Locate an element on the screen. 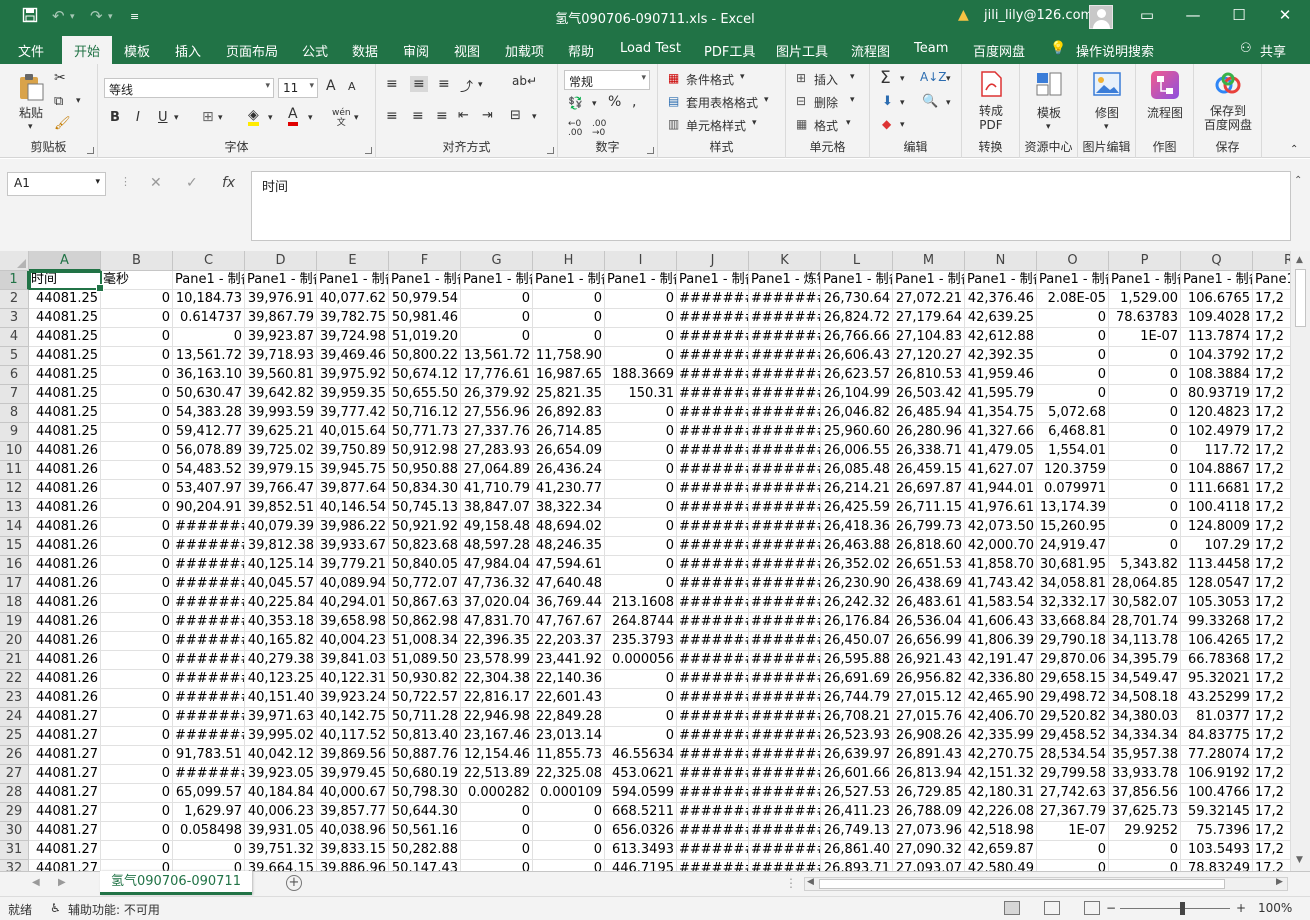 Image resolution: width=1310 pixels, height=920 pixels. data-cell: 42,226.08 is located at coordinates (1001, 812).